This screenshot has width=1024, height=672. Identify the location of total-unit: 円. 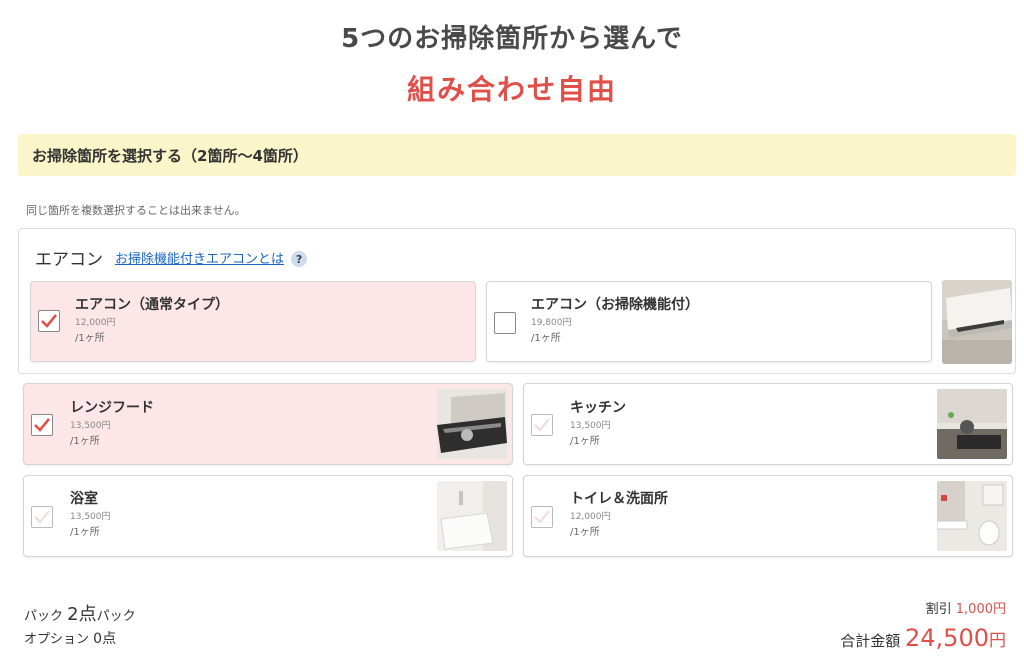
(997, 641).